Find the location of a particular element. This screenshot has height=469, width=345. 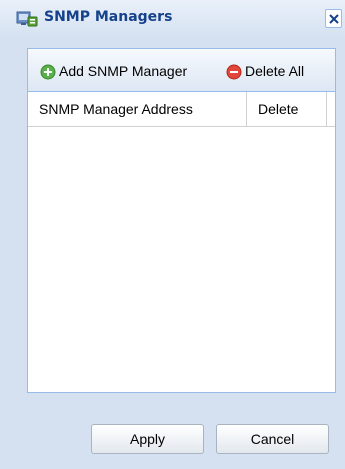

close-icon is located at coordinates (334, 19).